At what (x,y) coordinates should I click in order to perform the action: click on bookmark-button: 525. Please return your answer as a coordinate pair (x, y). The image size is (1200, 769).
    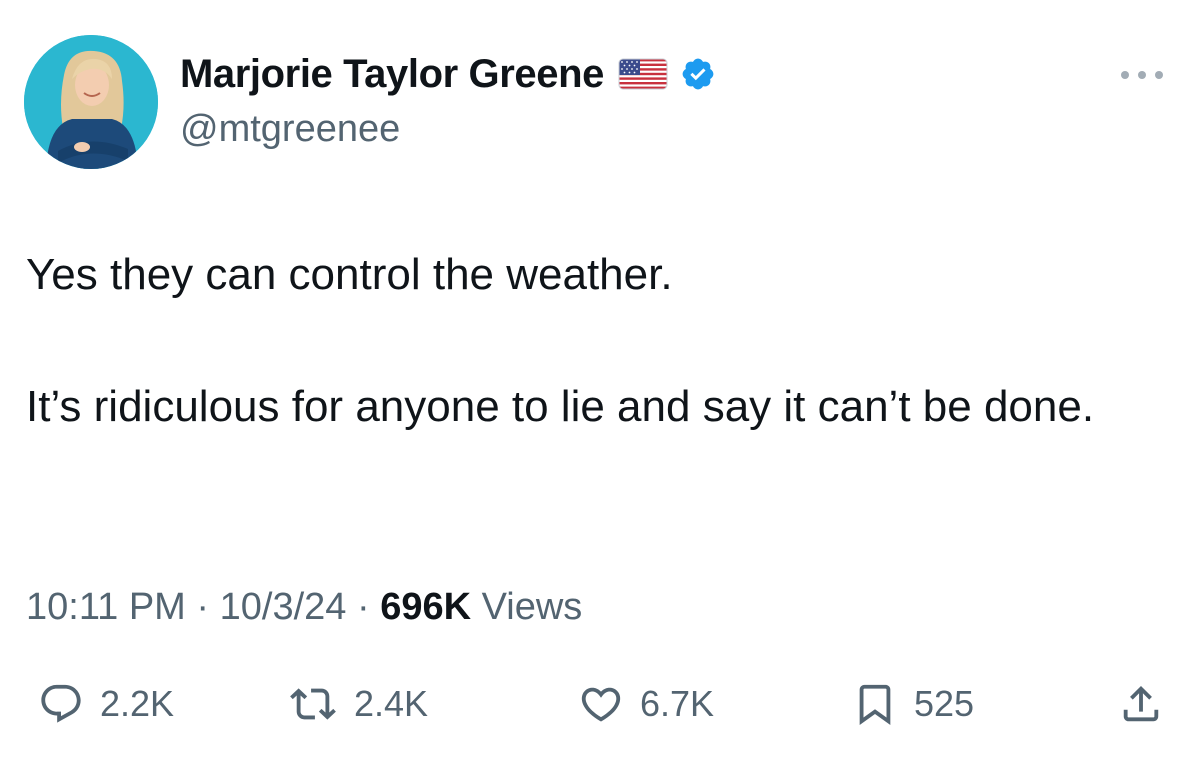
    Looking at the image, I should click on (913, 704).